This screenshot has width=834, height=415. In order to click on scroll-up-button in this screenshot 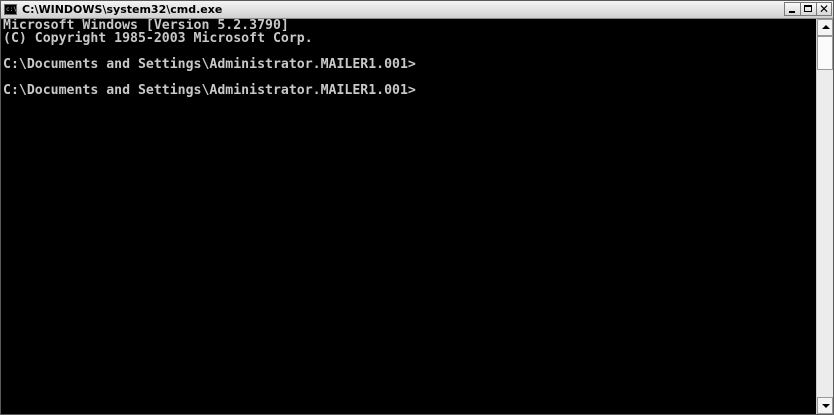, I will do `click(825, 27)`.